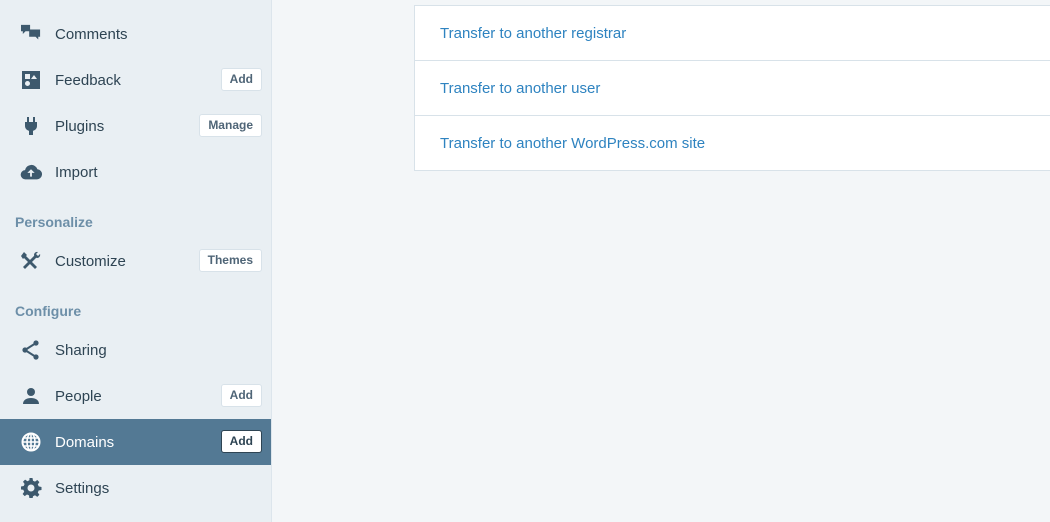 This screenshot has width=1050, height=522. Describe the element at coordinates (135, 172) in the screenshot. I see `sidebar-item-import: Import` at that location.